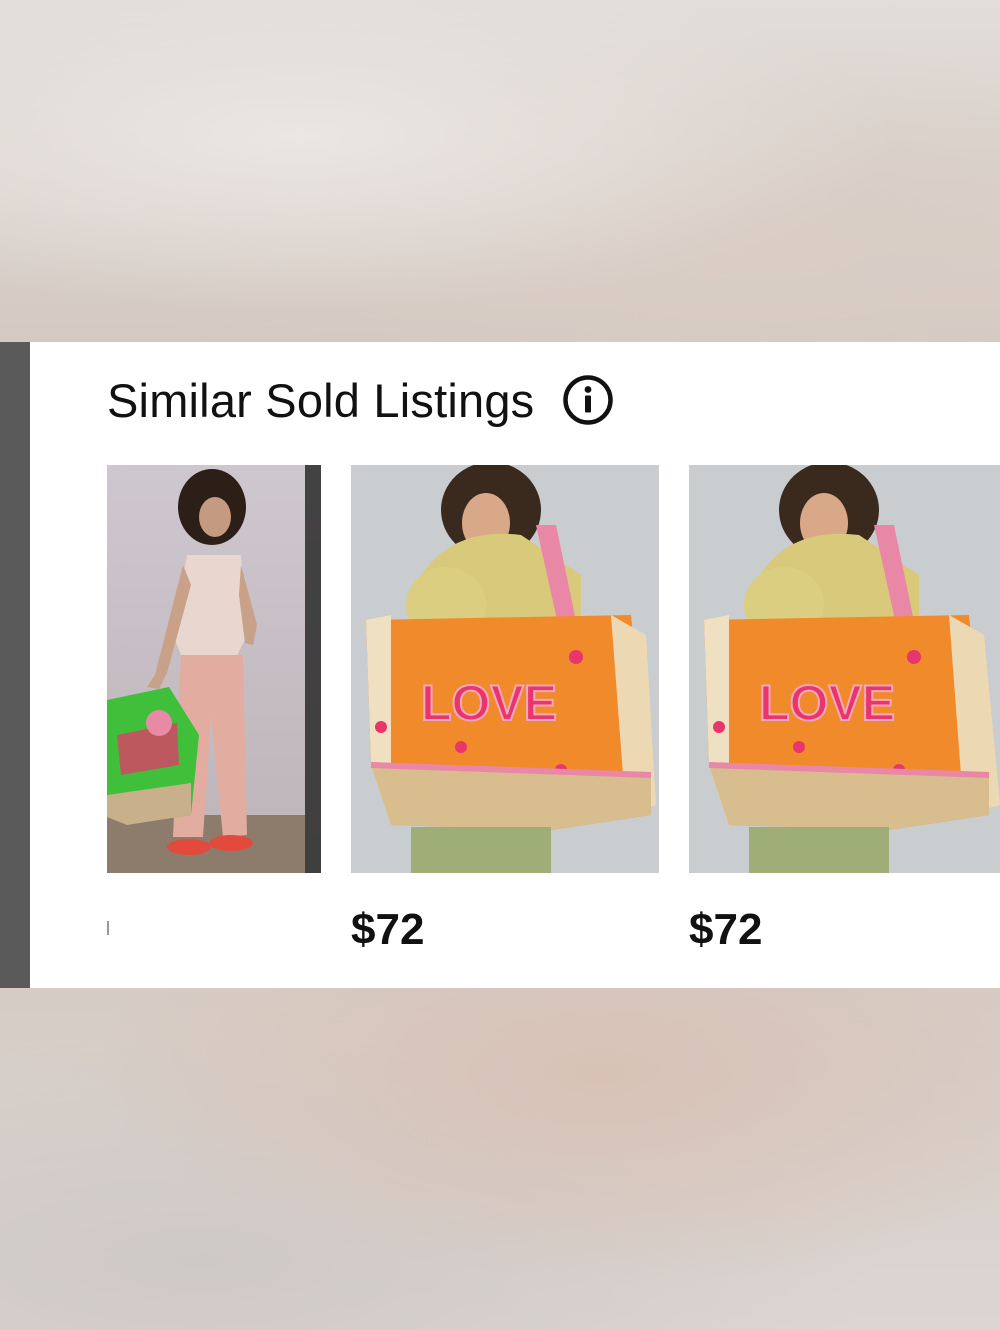  I want to click on section-header: Similar Sold Listings, so click(360, 400).